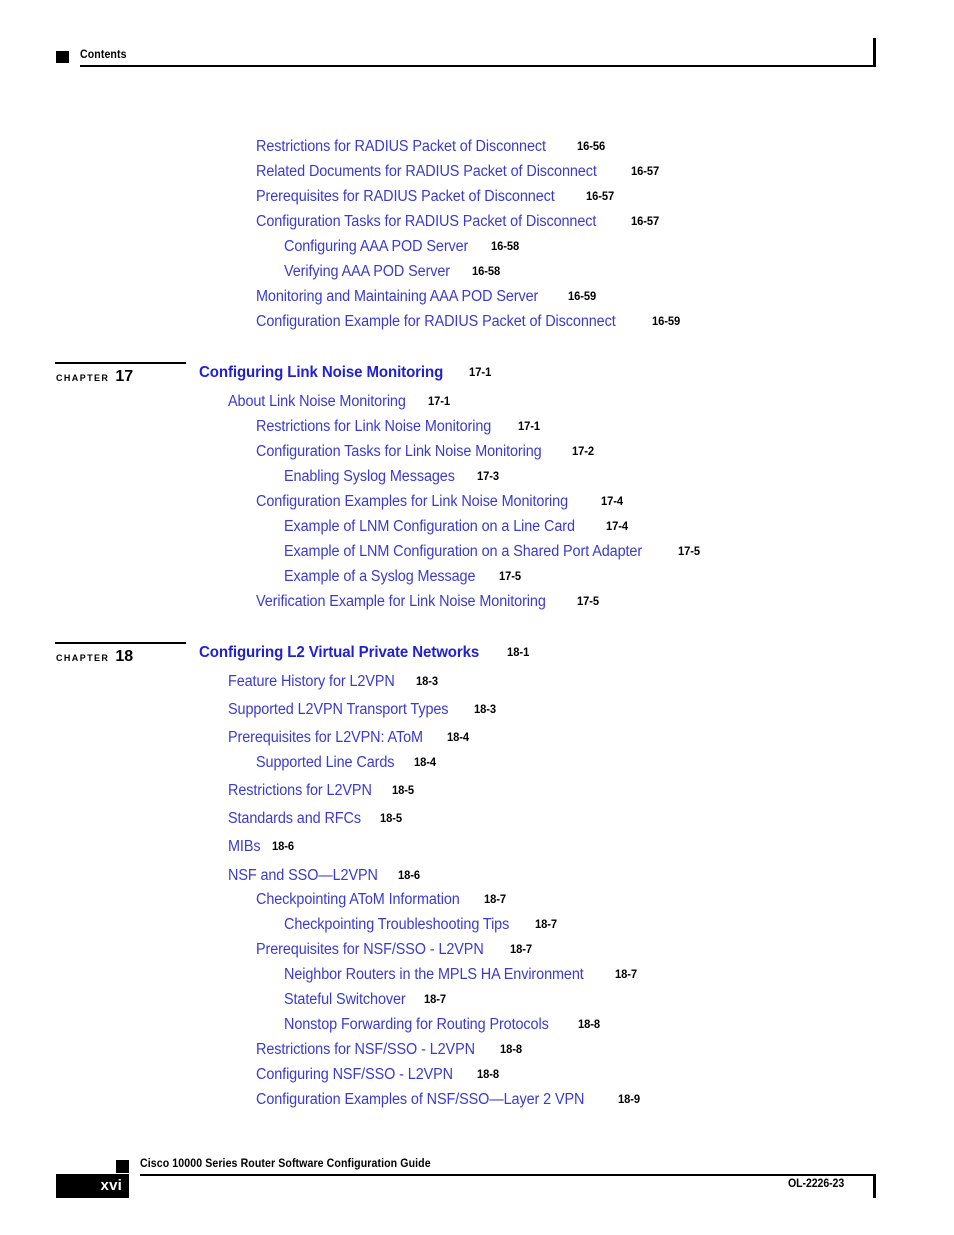 The height and width of the screenshot is (1235, 954). What do you see at coordinates (365, 1050) in the screenshot?
I see `toc-entry-link: Restrictions for NSF/SSO - L2VPN` at bounding box center [365, 1050].